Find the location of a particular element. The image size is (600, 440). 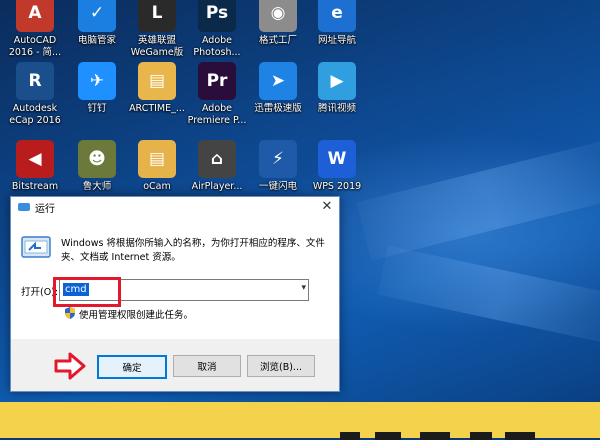

app-icon: ⌂ is located at coordinates (217, 159).